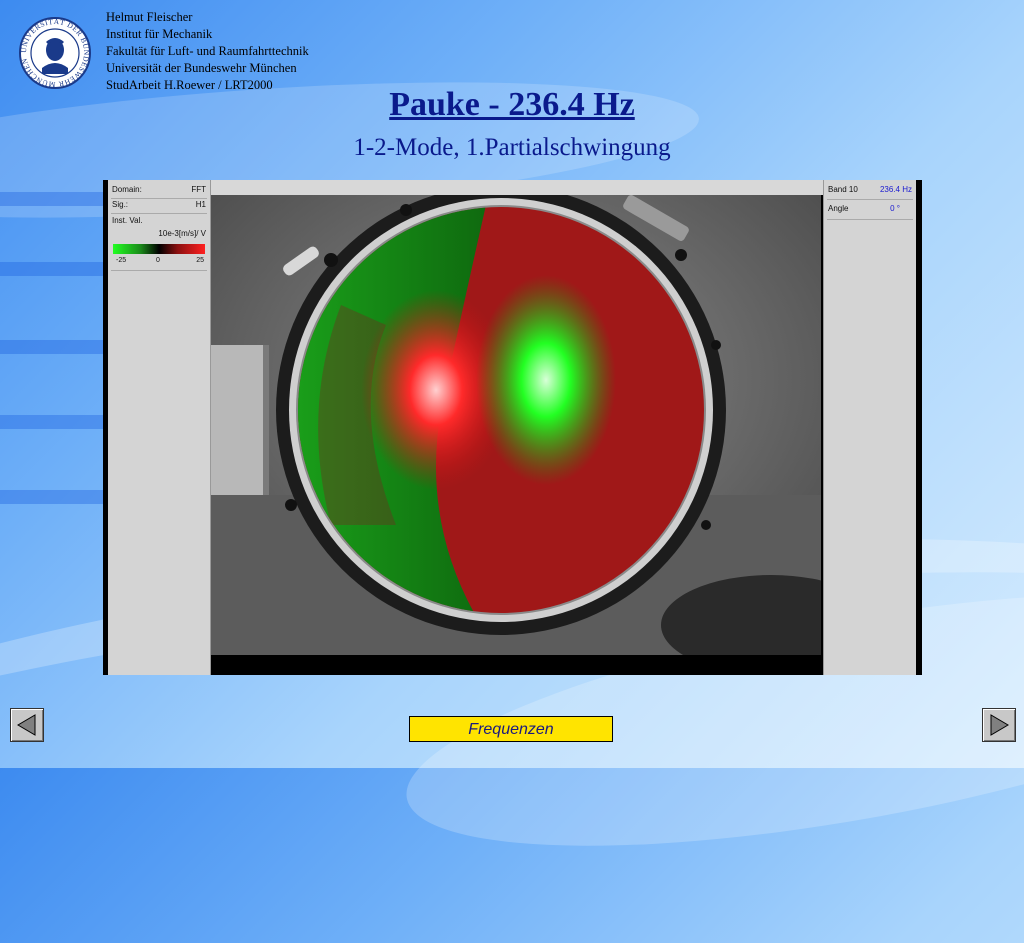 The image size is (1024, 943). What do you see at coordinates (159, 34) in the screenshot?
I see `institute-name: Institut für Mechanik` at bounding box center [159, 34].